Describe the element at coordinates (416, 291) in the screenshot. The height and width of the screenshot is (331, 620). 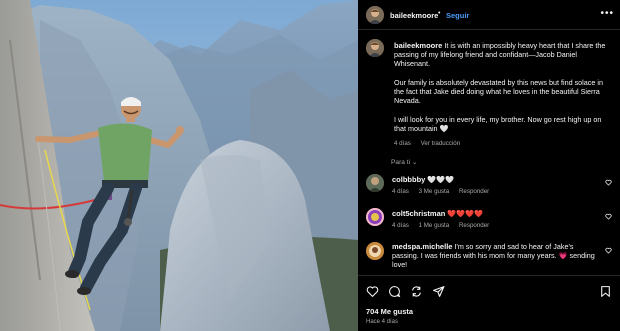
I see `repost-icon` at that location.